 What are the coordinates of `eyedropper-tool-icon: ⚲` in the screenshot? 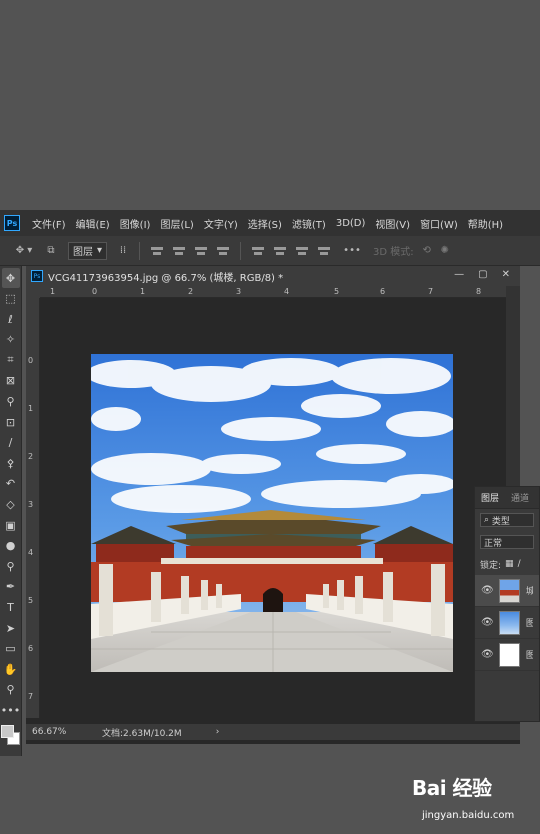 It's located at (11, 402).